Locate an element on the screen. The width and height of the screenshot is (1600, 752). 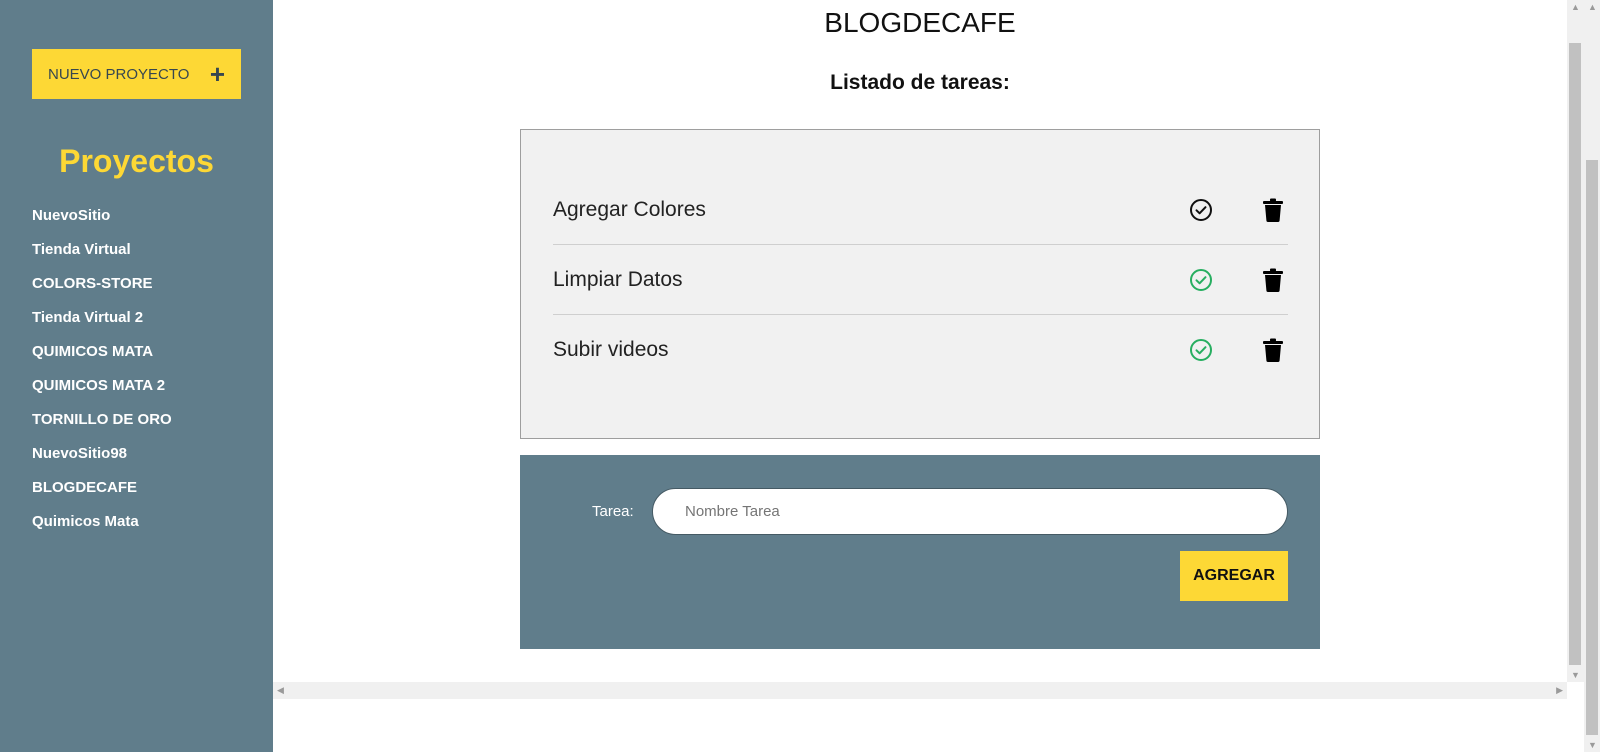
sidebar-item-project: QUIMICOS MATA 2 is located at coordinates (102, 393).